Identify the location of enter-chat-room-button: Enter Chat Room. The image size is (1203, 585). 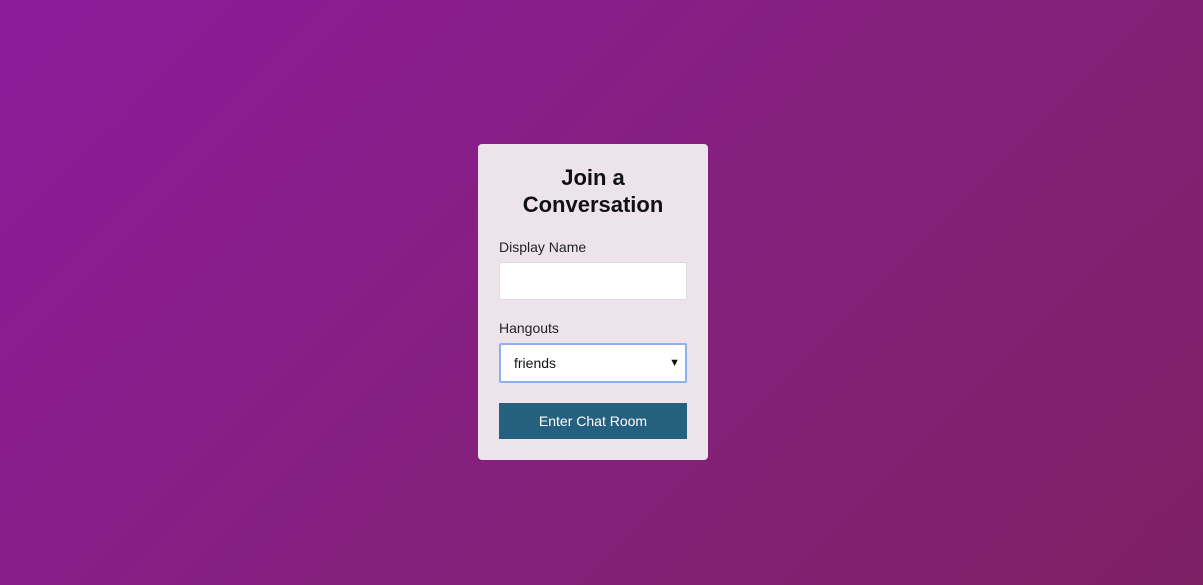
(593, 421).